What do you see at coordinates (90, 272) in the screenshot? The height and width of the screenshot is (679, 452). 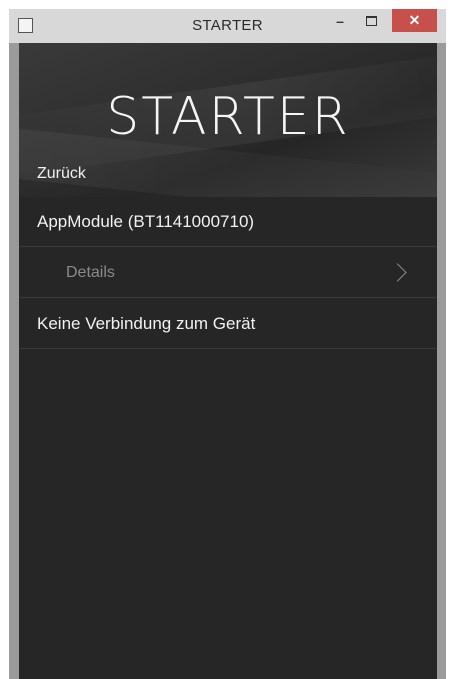 I see `details-label: Details` at bounding box center [90, 272].